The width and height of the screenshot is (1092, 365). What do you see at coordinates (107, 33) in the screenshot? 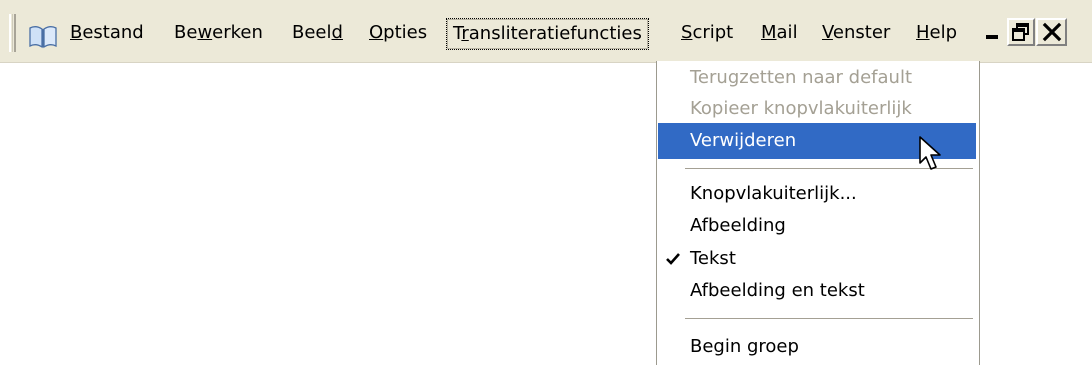
I see `menu-bestand: Bestand` at bounding box center [107, 33].